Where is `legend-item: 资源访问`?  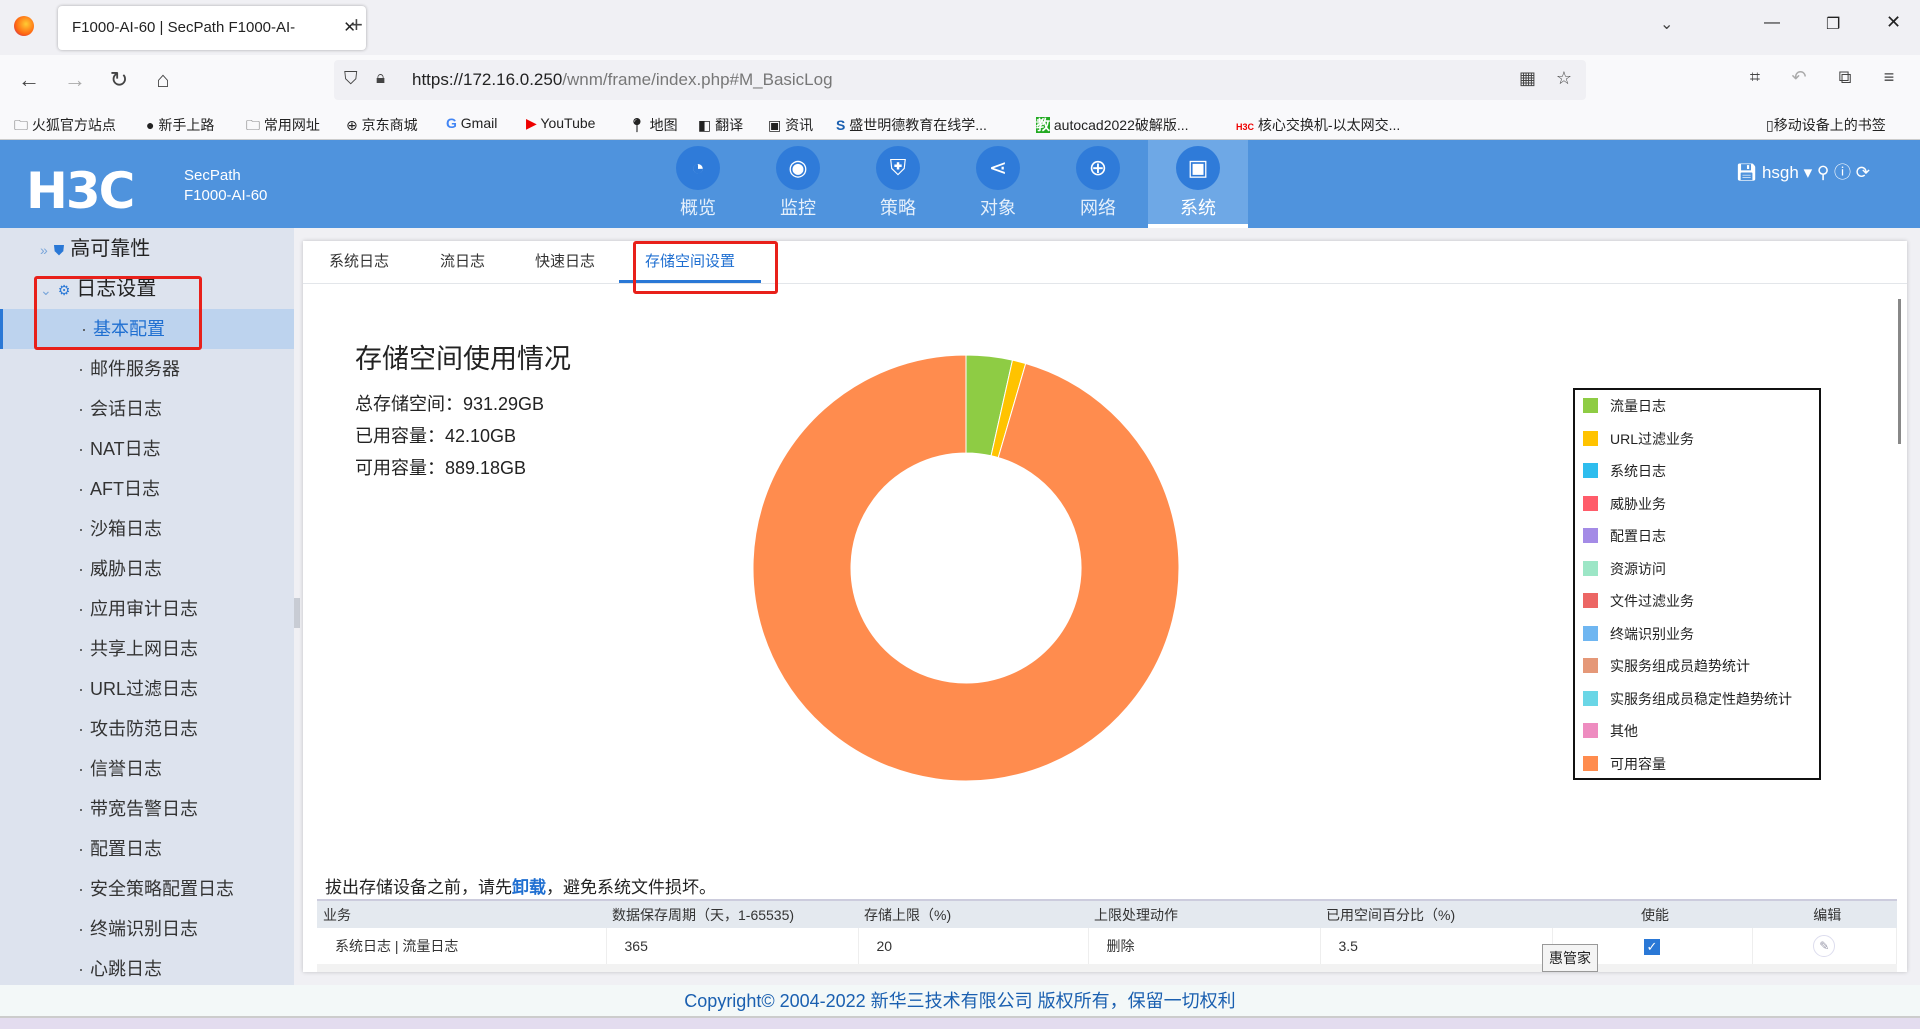
legend-item: 资源访问 is located at coordinates (1624, 569).